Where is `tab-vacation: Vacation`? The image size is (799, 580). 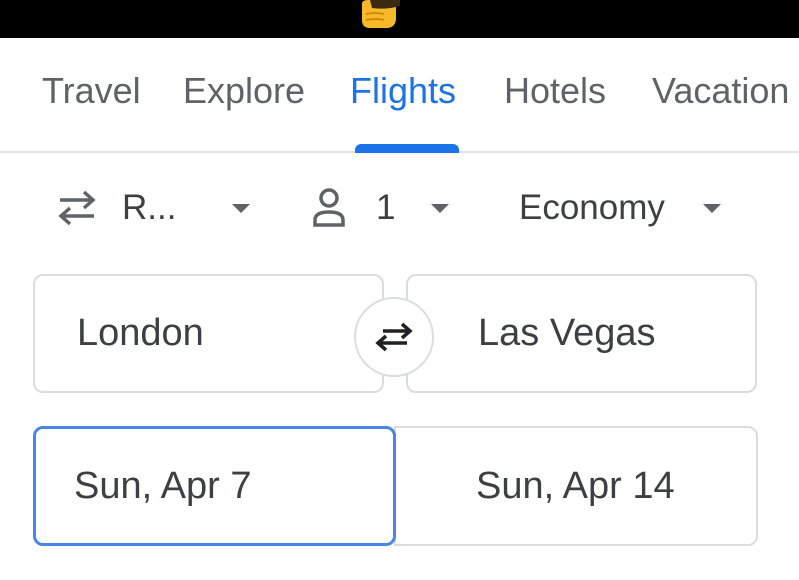
tab-vacation: Vacation is located at coordinates (720, 91).